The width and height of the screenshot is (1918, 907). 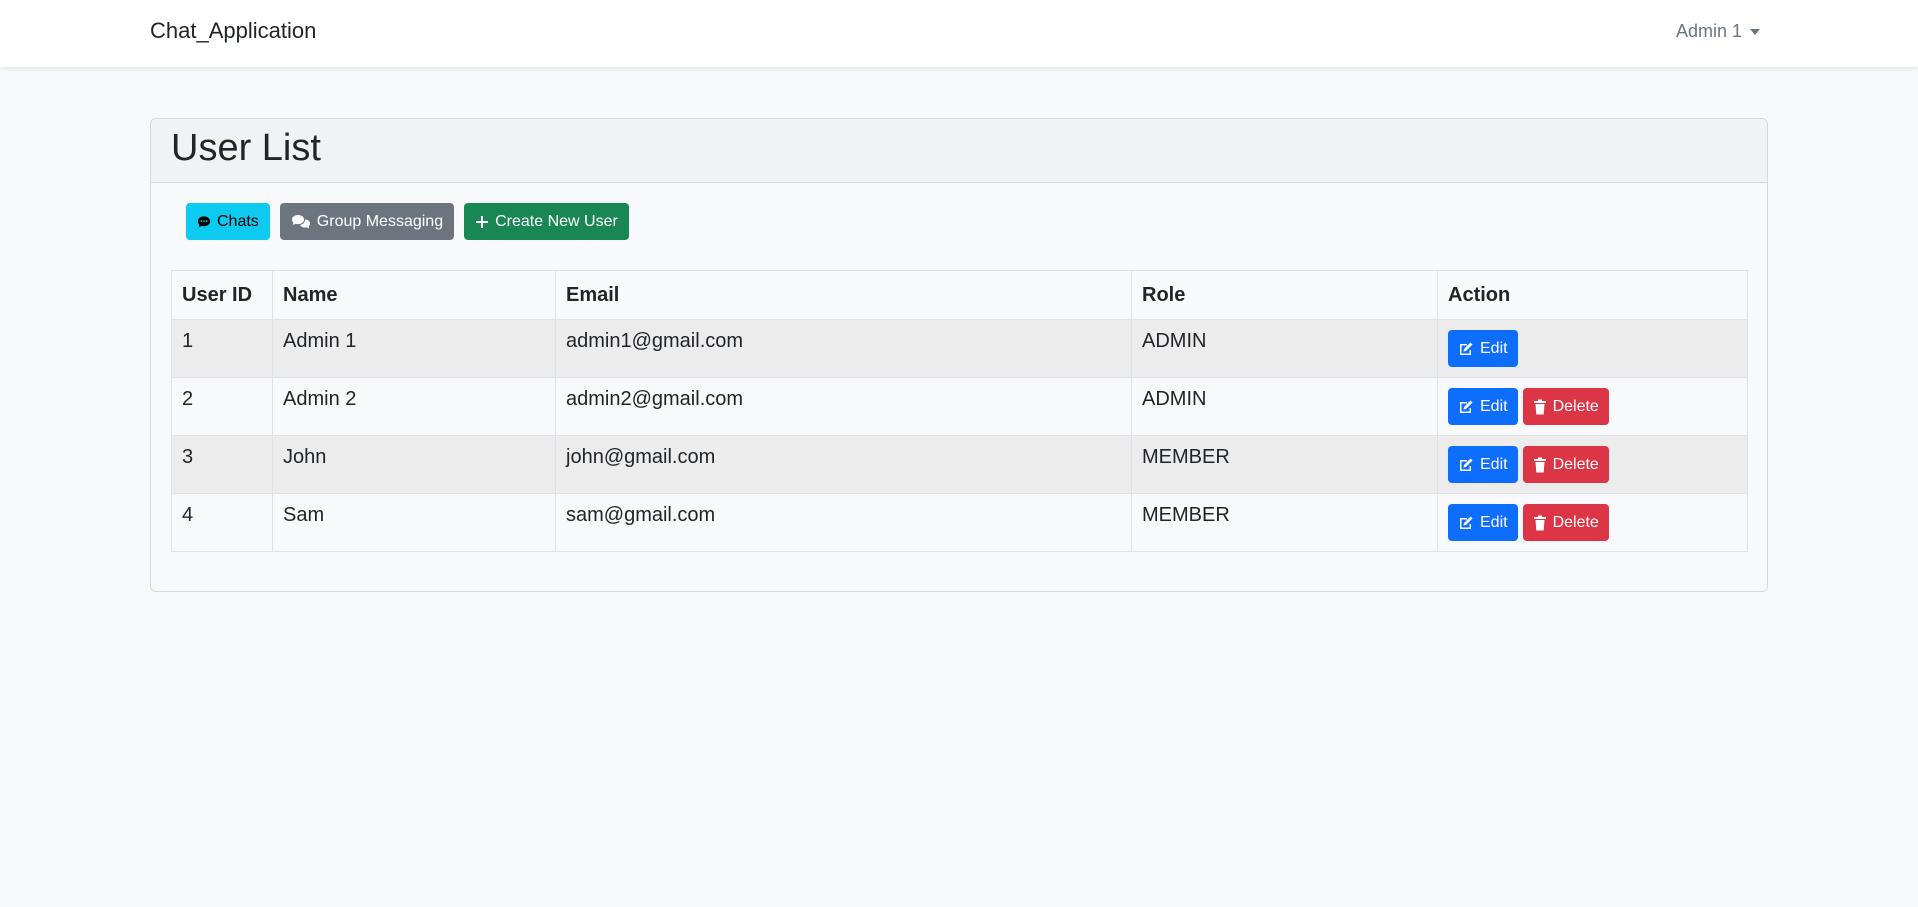 What do you see at coordinates (380, 221) in the screenshot?
I see `group-messaging-button-label: Group Messaging` at bounding box center [380, 221].